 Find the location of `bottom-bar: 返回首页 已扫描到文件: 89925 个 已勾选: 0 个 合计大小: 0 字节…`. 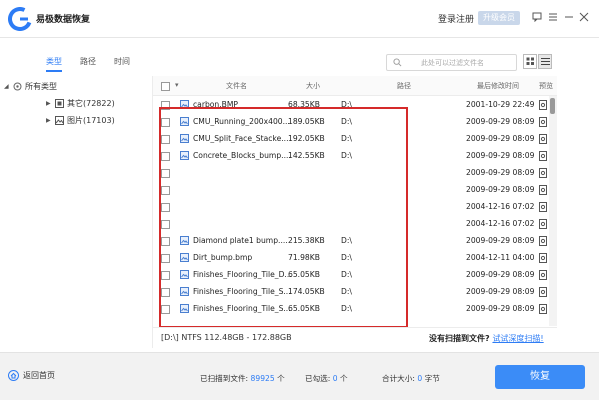

bottom-bar: 返回首页 已扫描到文件: 89925 个 已勾选: 0 个 合计大小: 0 字节… is located at coordinates (299, 376).